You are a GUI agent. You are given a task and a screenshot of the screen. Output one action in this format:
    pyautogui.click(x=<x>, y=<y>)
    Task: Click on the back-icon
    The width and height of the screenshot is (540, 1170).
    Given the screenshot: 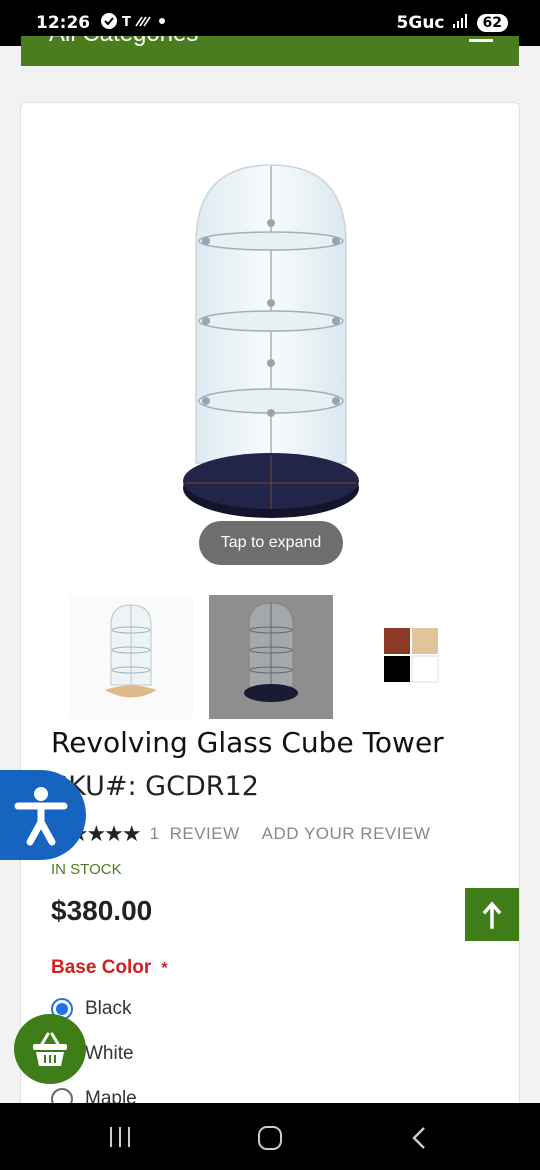 What is the action you would take?
    pyautogui.click(x=419, y=1139)
    